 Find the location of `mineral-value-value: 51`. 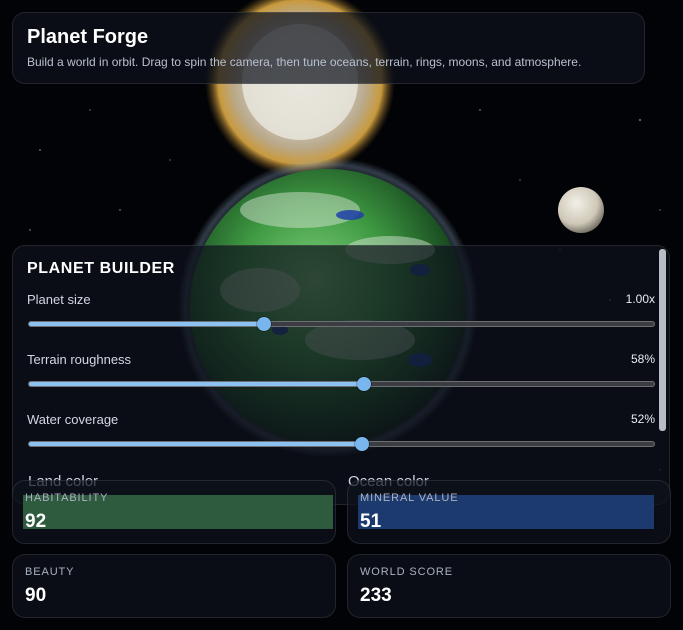

mineral-value-value: 51 is located at coordinates (371, 521).